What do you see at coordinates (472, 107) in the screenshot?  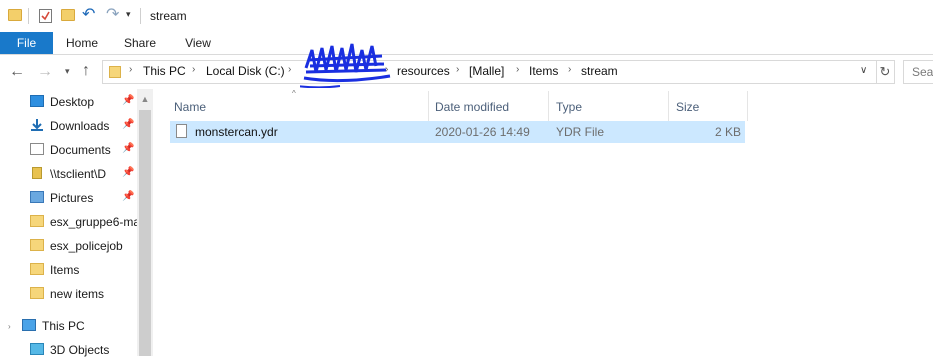 I see `column-header-date: Date modified` at bounding box center [472, 107].